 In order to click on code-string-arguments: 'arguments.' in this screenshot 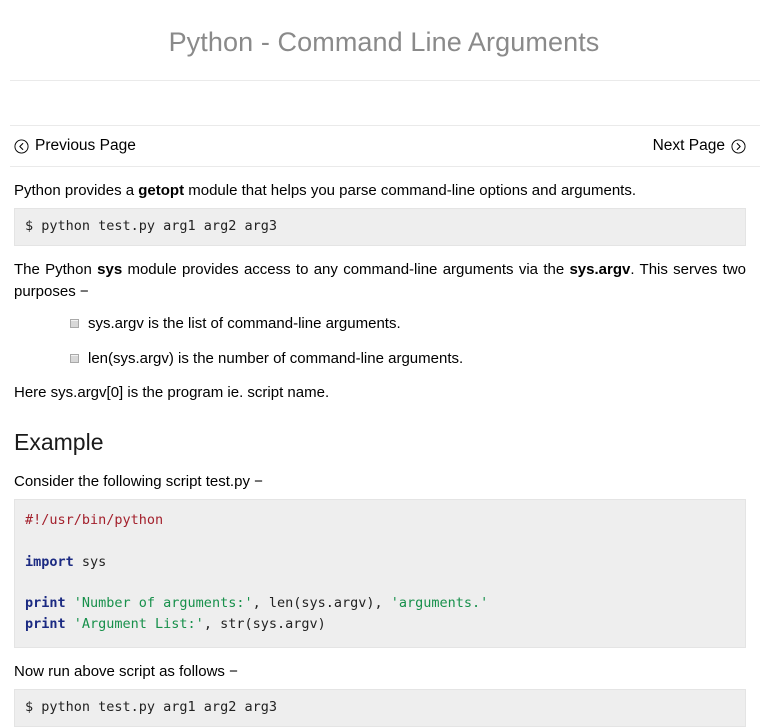, I will do `click(439, 603)`.